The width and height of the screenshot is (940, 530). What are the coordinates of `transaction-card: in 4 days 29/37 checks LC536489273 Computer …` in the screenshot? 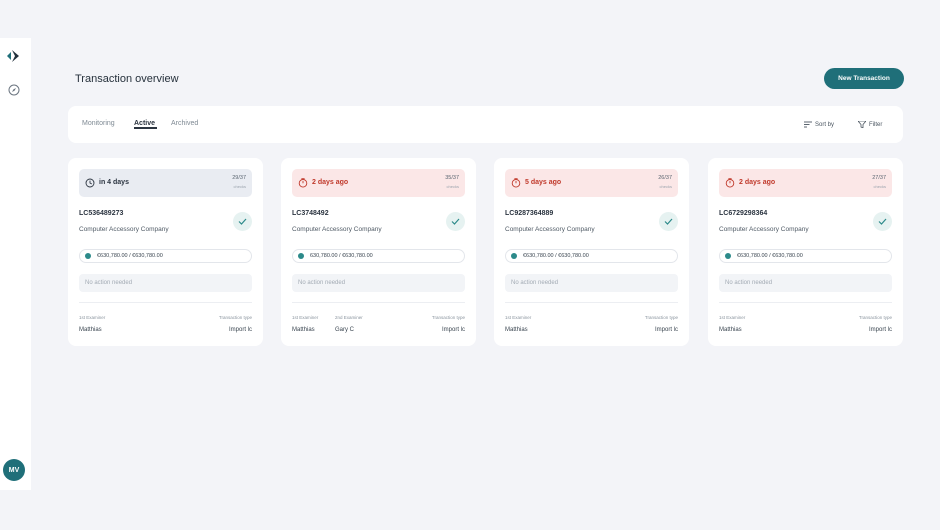 It's located at (165, 252).